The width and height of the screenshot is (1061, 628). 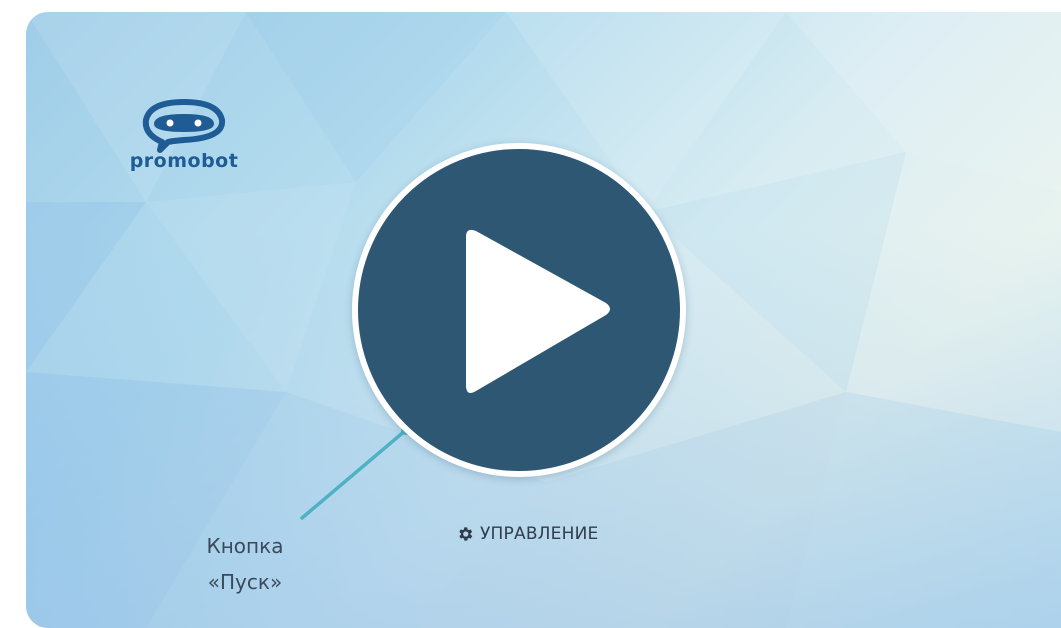 What do you see at coordinates (245, 582) in the screenshot?
I see `callout-line-2: «Пуск»` at bounding box center [245, 582].